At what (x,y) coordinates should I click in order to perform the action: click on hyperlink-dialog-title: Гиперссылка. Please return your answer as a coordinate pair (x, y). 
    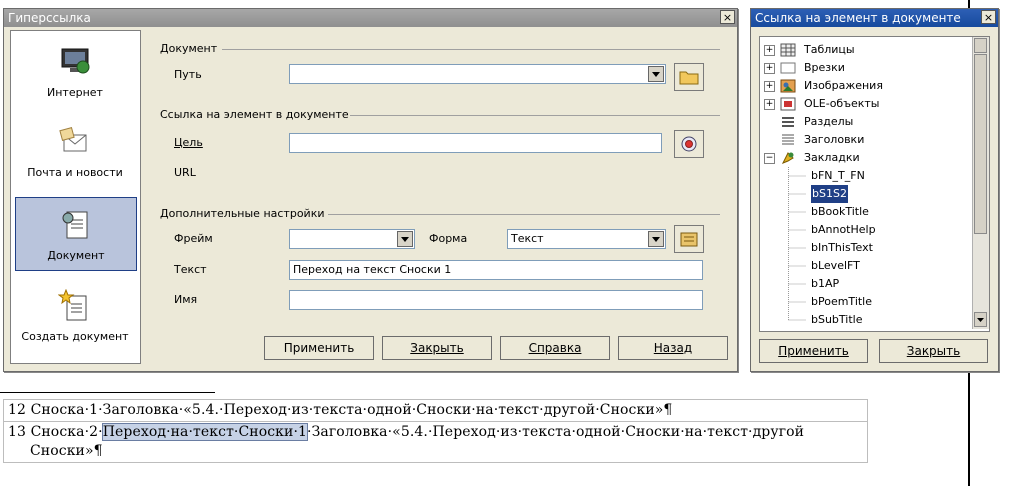
    Looking at the image, I should click on (49, 18).